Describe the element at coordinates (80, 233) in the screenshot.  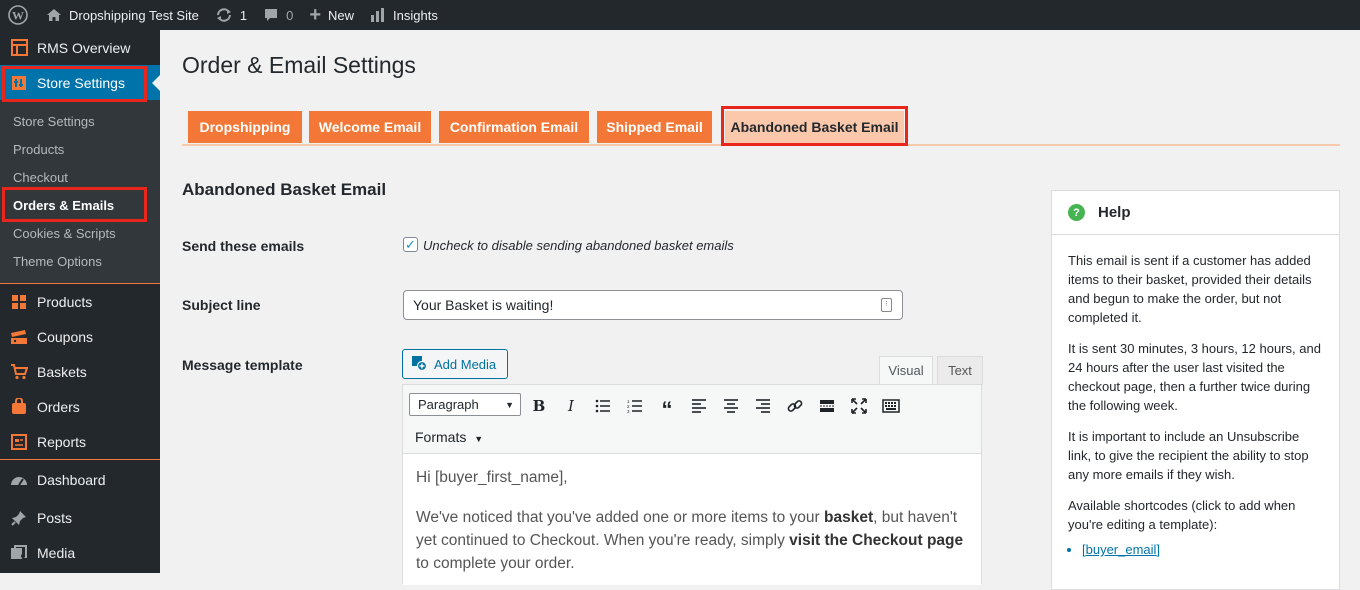
I see `submenu-item-cookies-scripts: Cookies & Scripts` at that location.